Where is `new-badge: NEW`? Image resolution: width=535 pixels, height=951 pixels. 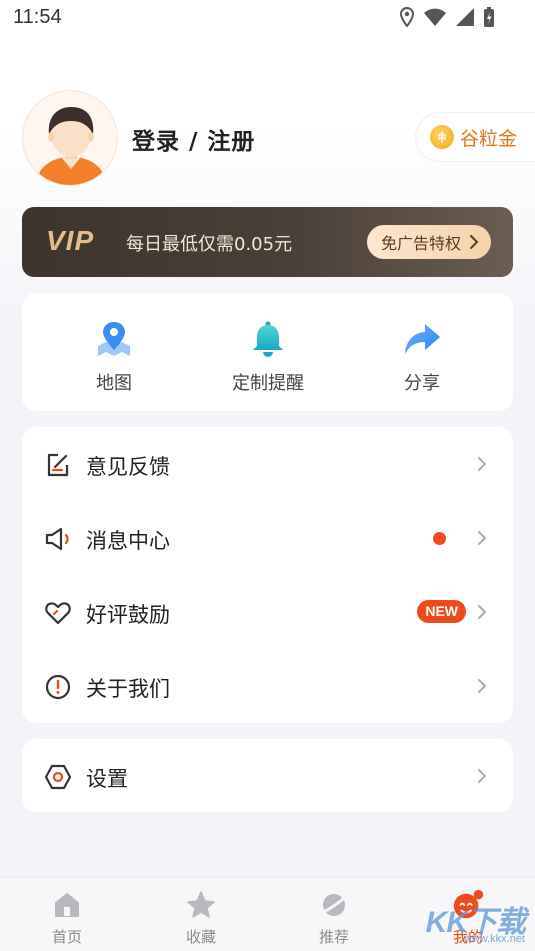
new-badge: NEW is located at coordinates (441, 611).